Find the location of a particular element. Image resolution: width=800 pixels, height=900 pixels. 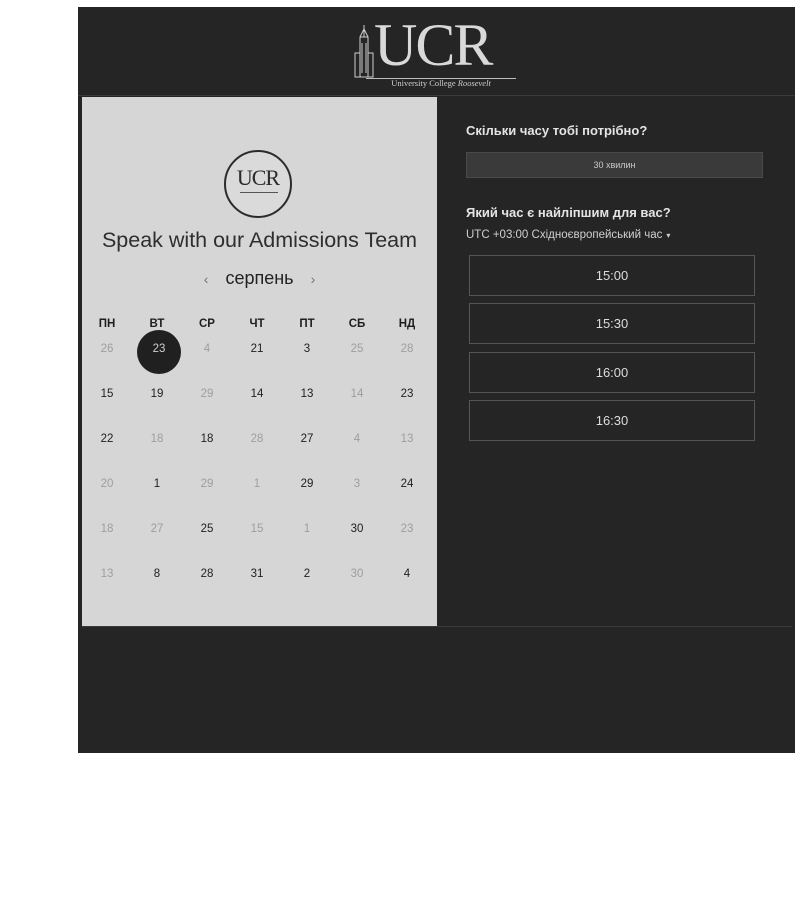

month-label: серпень is located at coordinates (259, 278).